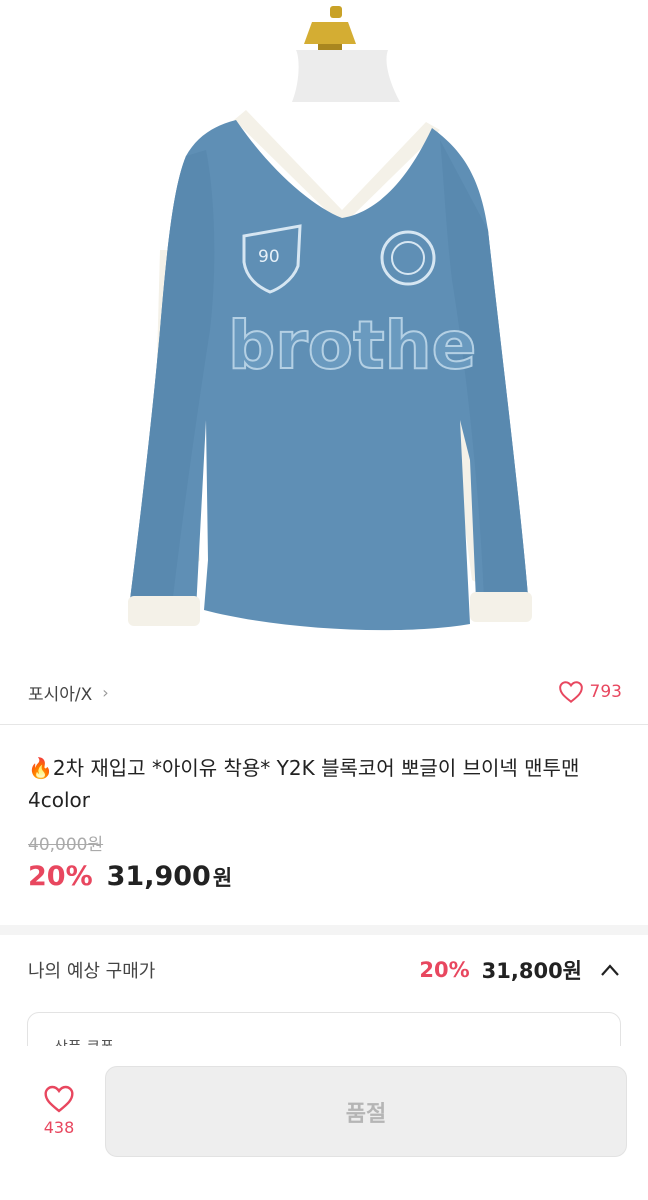 The image size is (648, 1200). I want to click on sold-out-button: 품절, so click(366, 1111).